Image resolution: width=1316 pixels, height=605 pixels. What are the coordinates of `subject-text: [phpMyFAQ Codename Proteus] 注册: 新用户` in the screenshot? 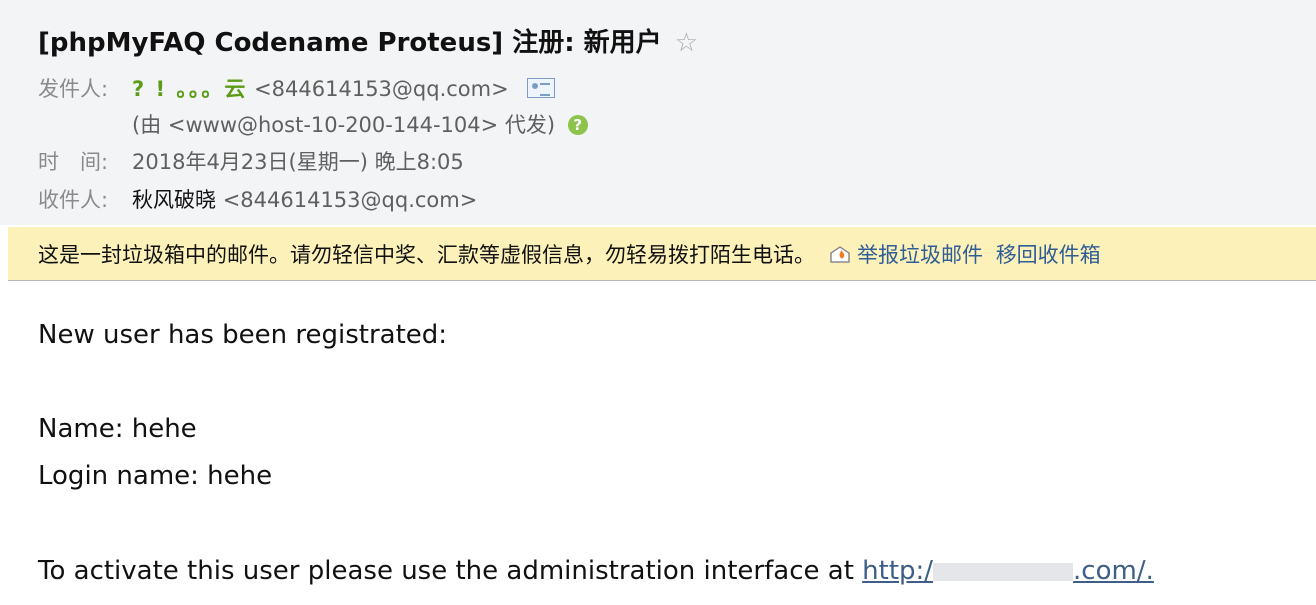 It's located at (350, 43).